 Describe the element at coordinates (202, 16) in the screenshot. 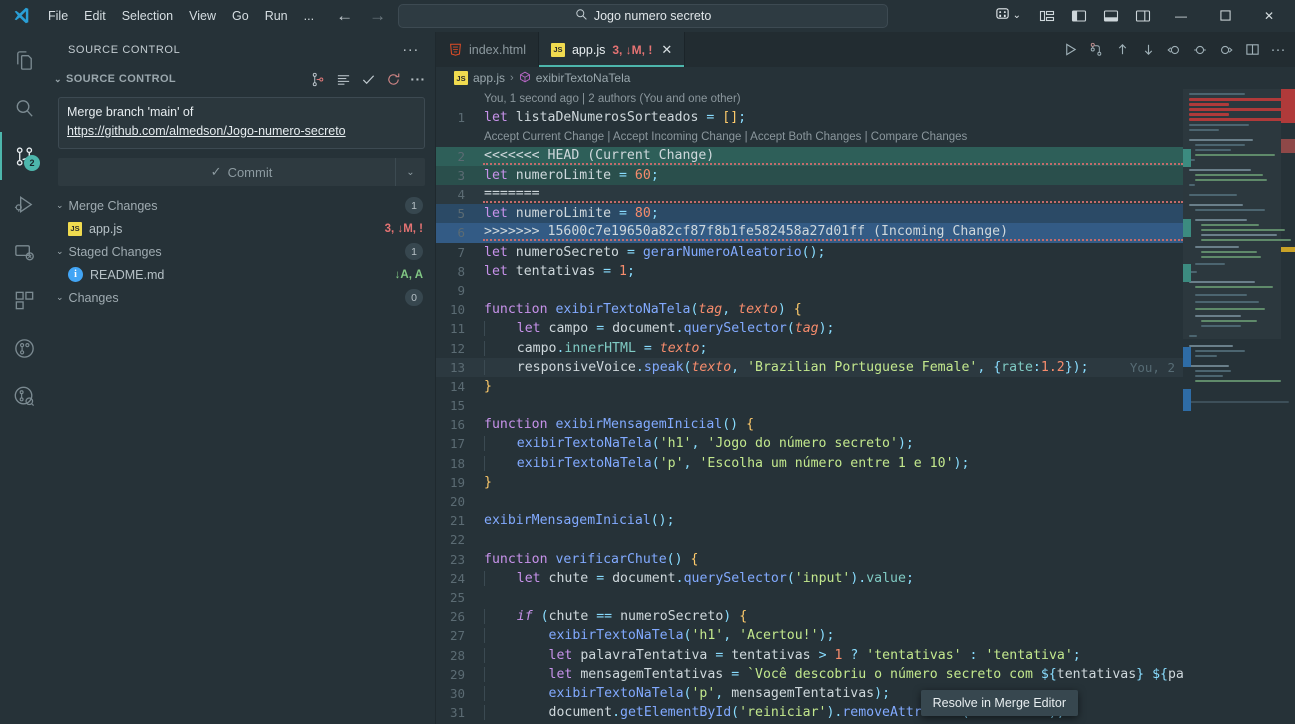

I see `menu-view: View` at that location.